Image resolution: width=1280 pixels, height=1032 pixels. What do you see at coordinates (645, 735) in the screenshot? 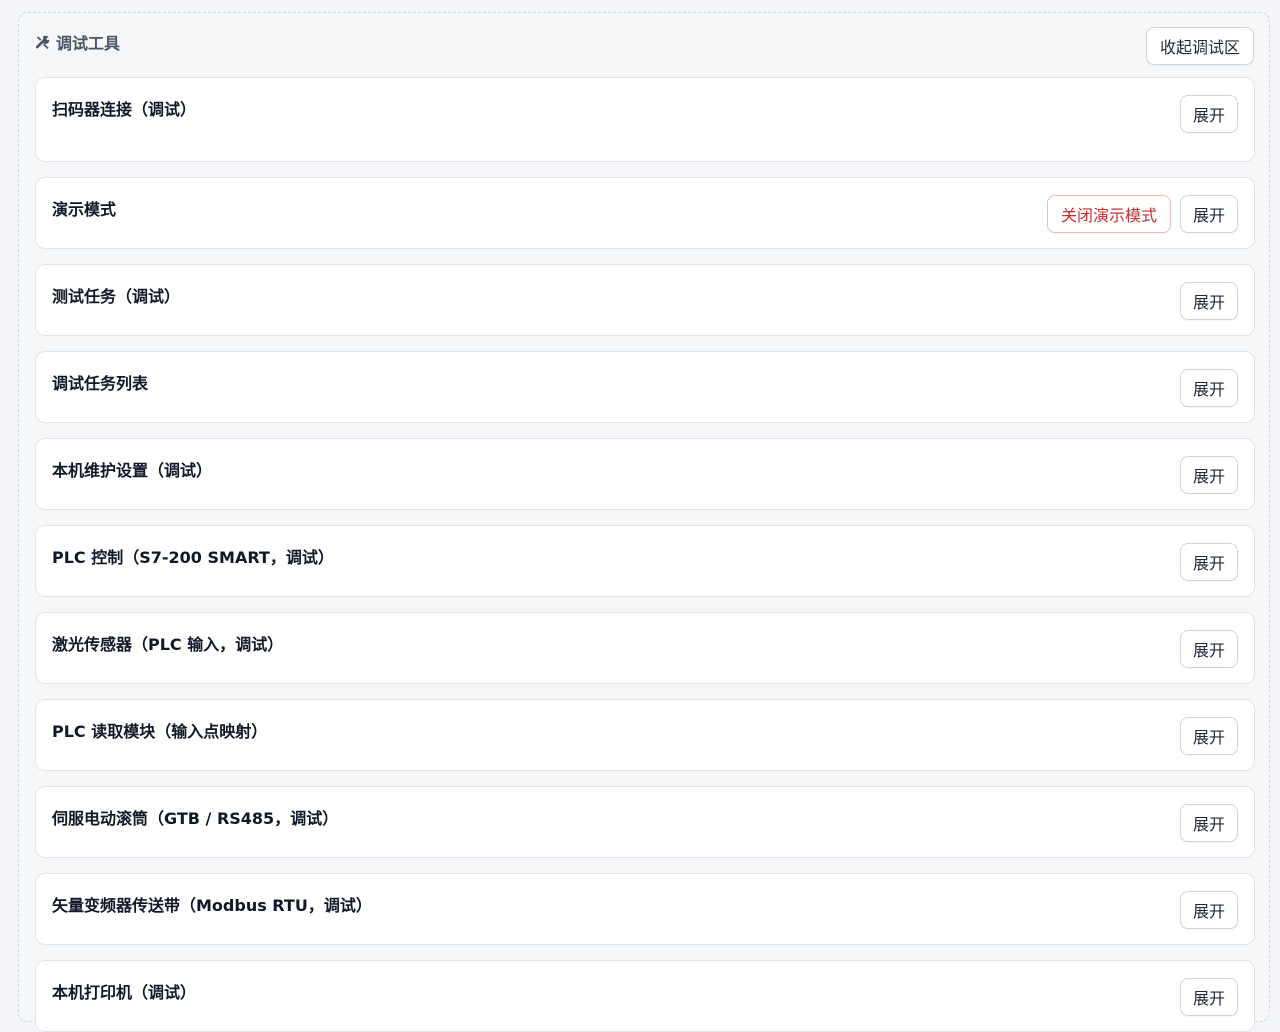
I see `section-plc-read-module: PLC 读取模块（输入点映射） 展开` at bounding box center [645, 735].